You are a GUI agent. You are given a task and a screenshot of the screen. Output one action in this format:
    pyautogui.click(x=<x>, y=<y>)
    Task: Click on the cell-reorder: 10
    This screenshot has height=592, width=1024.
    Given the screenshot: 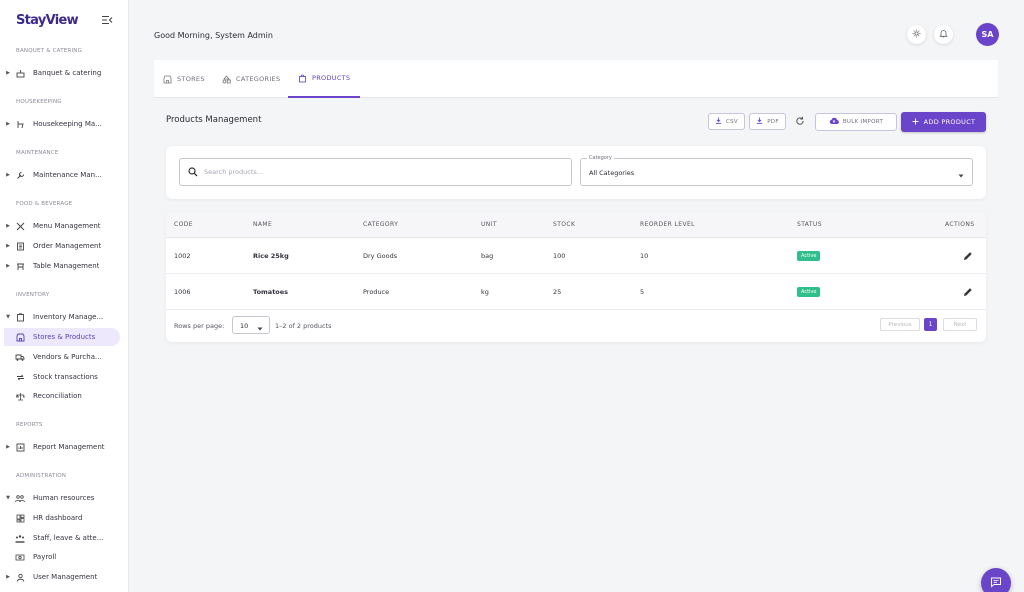 What is the action you would take?
    pyautogui.click(x=644, y=256)
    